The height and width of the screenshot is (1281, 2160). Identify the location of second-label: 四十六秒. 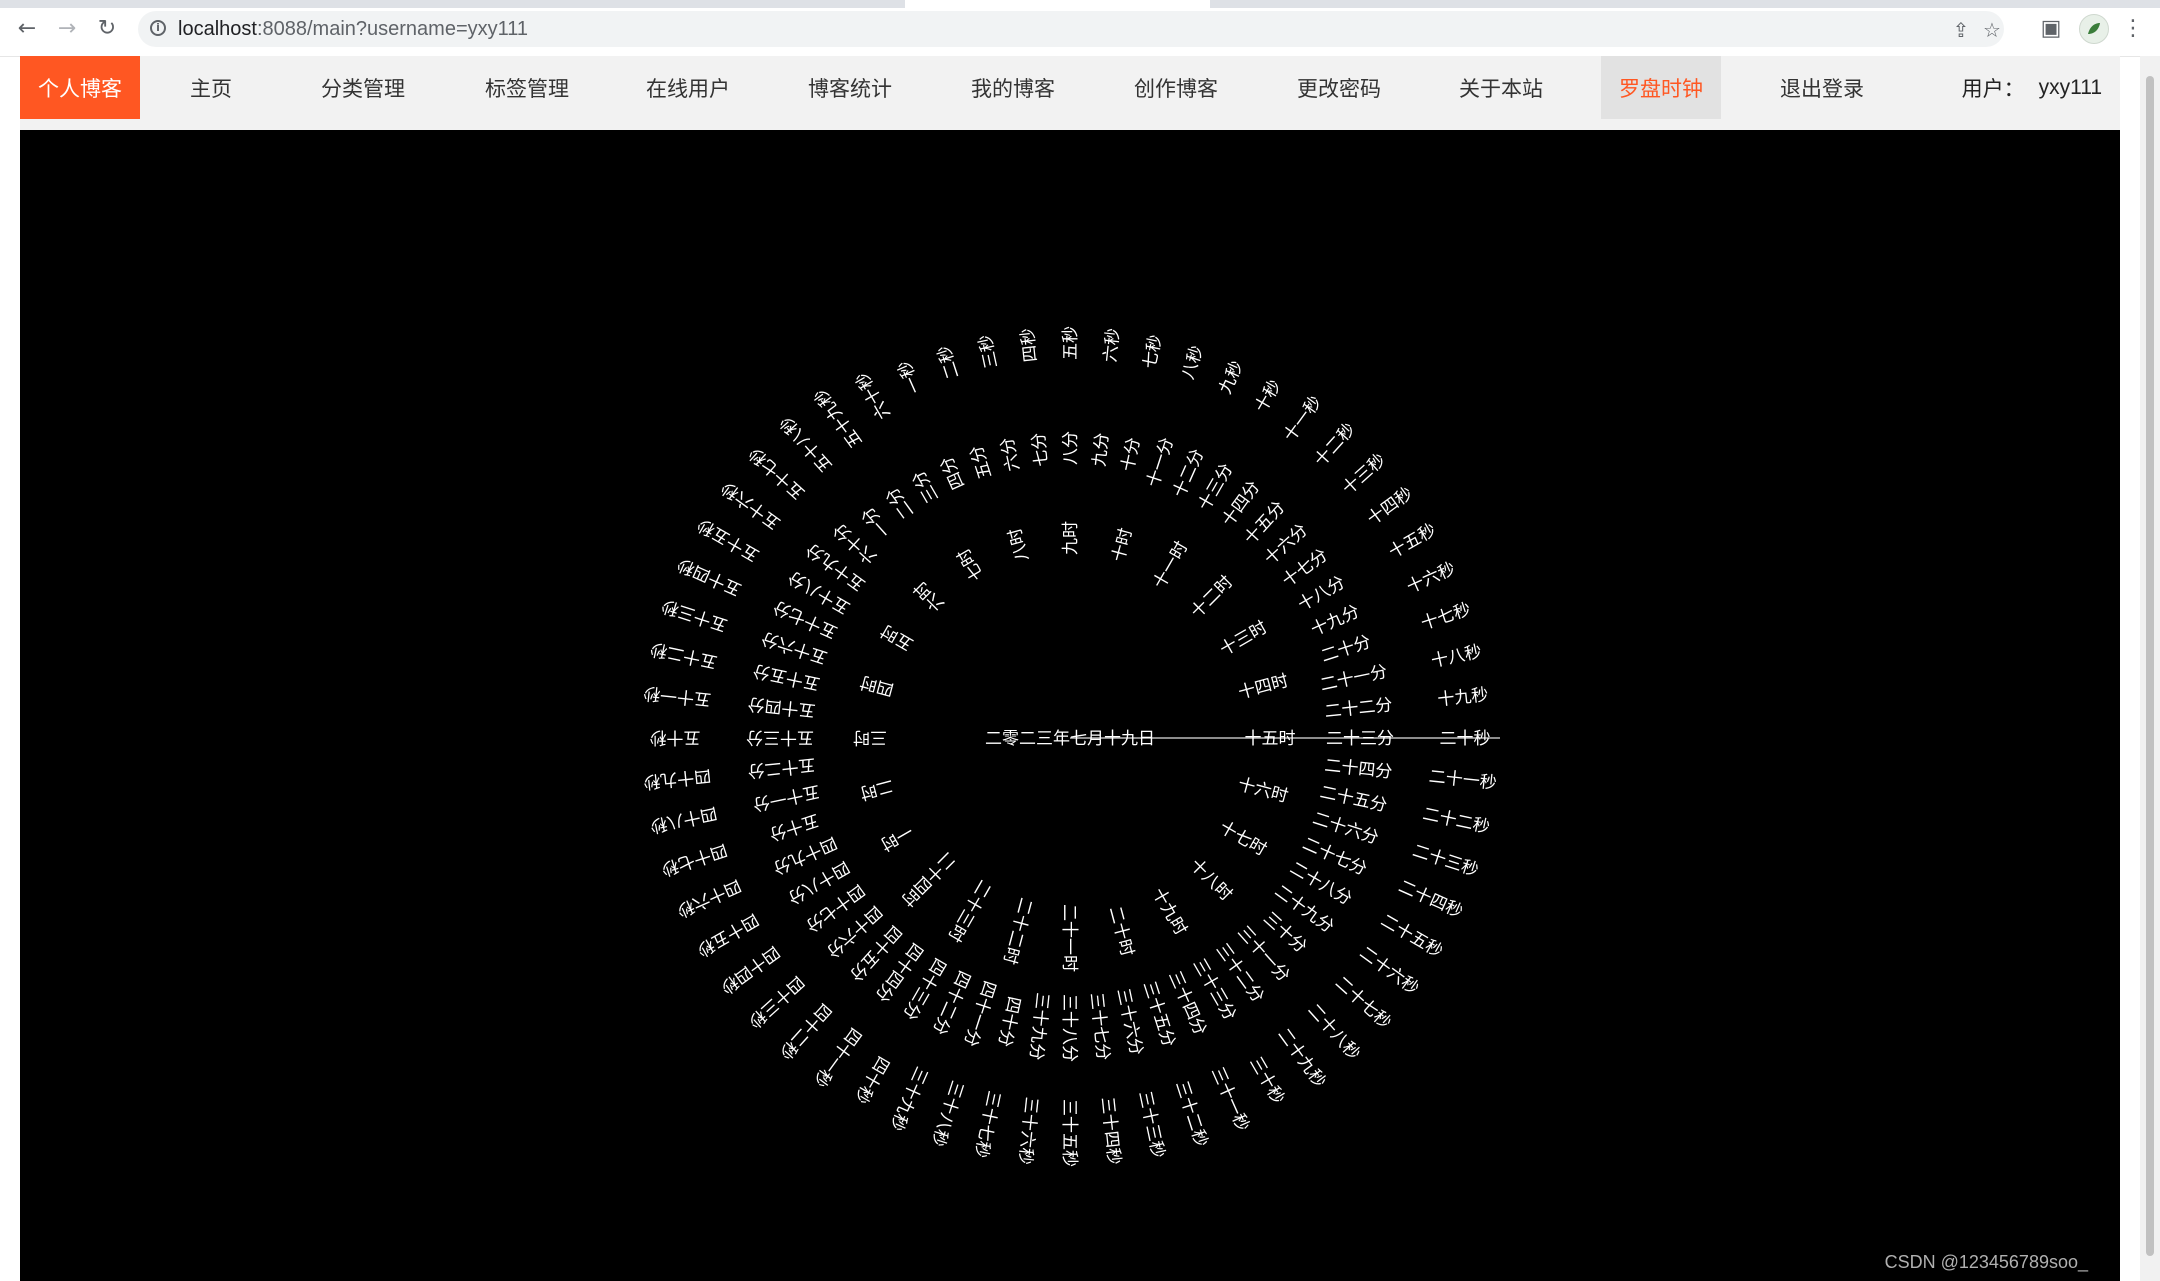
(709, 898).